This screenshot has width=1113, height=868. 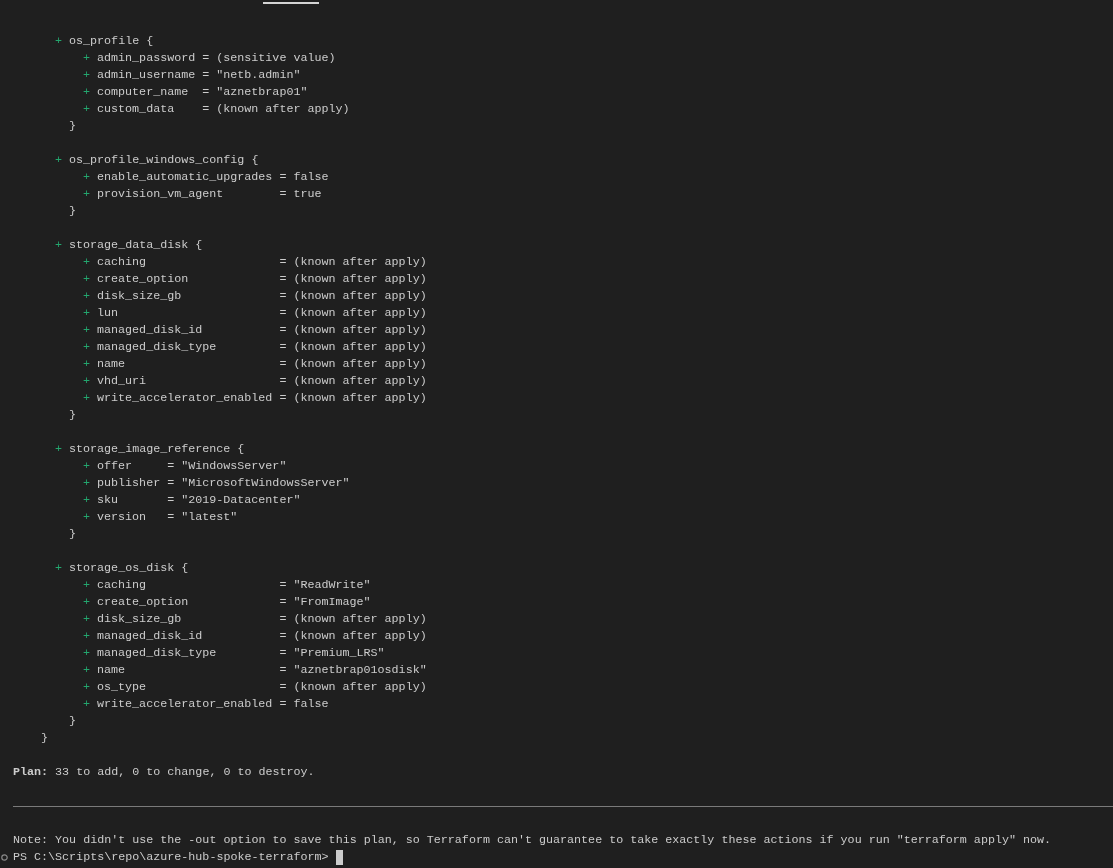 I want to click on attribute-line: + admin_username = "netb.admin", so click(x=192, y=75).